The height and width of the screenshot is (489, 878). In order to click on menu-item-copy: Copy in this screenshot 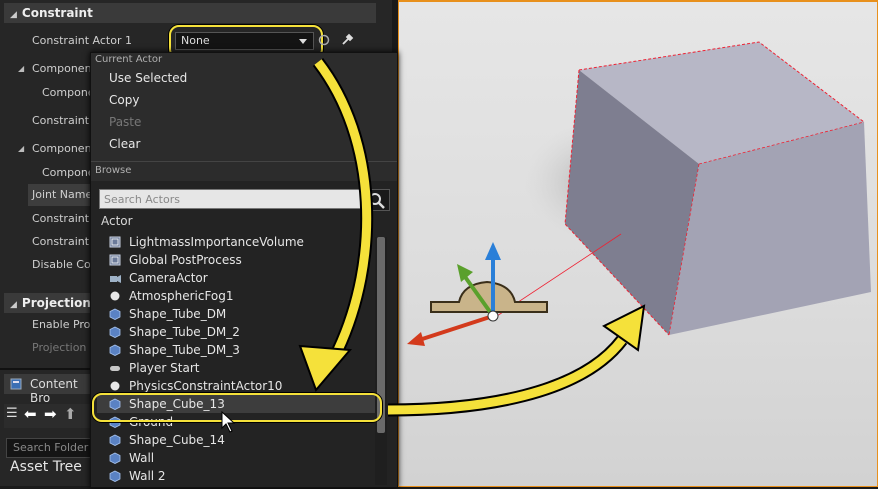, I will do `click(124, 100)`.